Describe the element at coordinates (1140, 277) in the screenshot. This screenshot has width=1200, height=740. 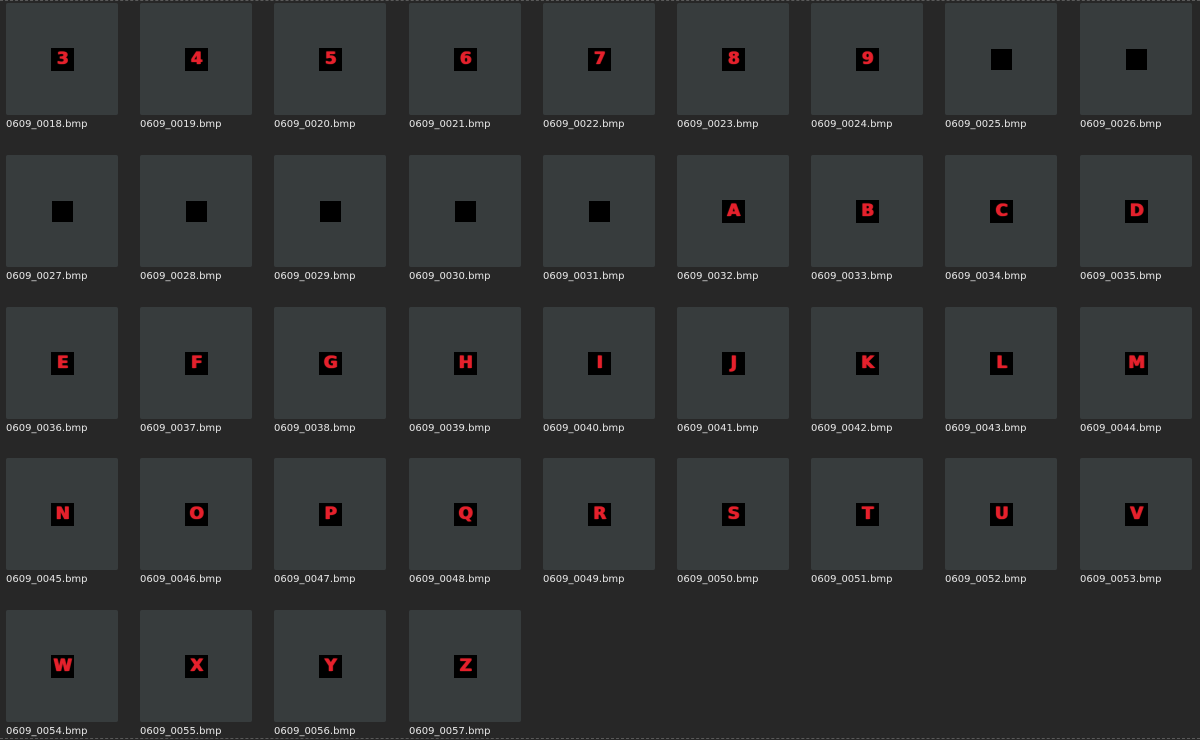
I see `file-name-label: 0609_0035.bmp` at that location.